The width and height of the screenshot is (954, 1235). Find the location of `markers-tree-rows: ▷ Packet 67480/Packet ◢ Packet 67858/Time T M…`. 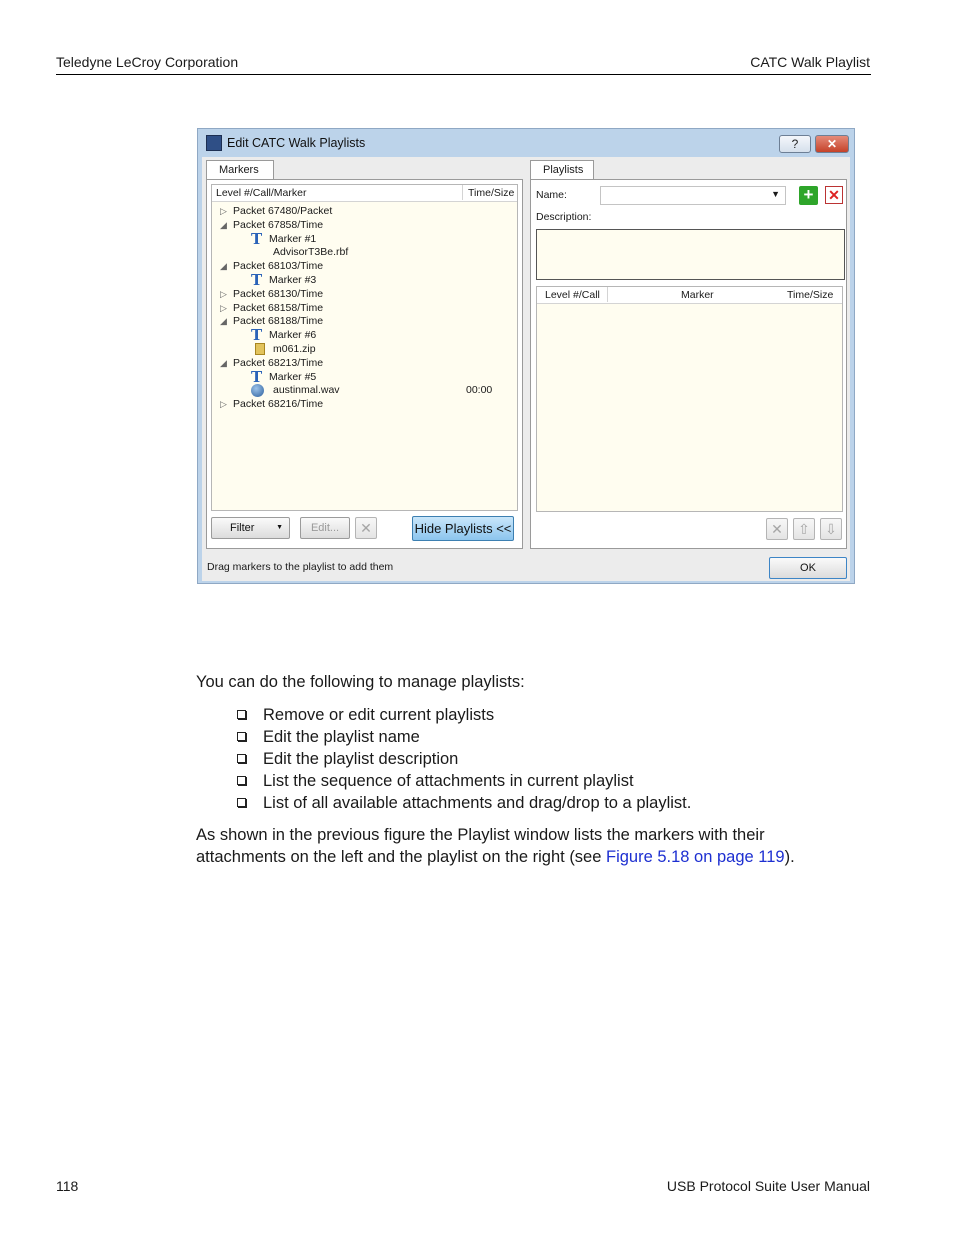

markers-tree-rows: ▷ Packet 67480/Packet ◢ Packet 67858/Time T M… is located at coordinates (364, 354).